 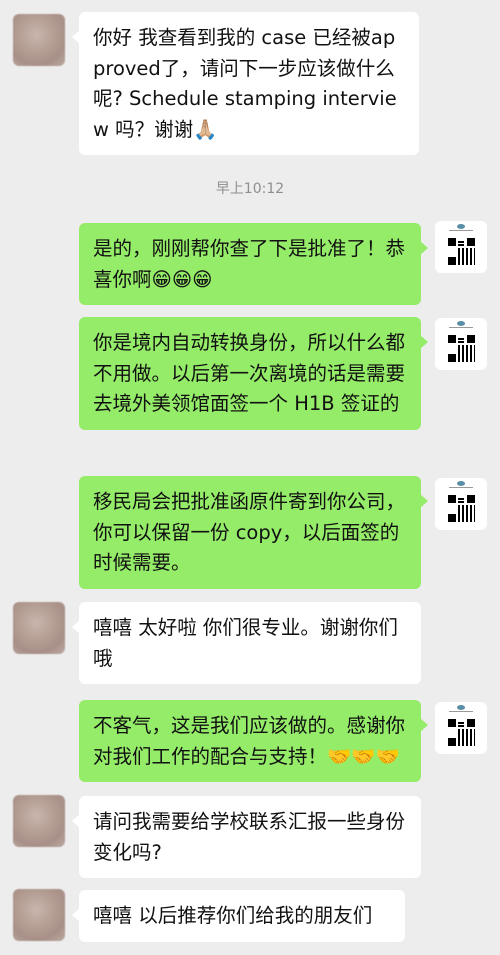 I want to click on message-bubble-outgoing: 不客气，这是我们应该做的。感谢你对我们工作的配合与支持！🤝🤝🤝, so click(x=253, y=741).